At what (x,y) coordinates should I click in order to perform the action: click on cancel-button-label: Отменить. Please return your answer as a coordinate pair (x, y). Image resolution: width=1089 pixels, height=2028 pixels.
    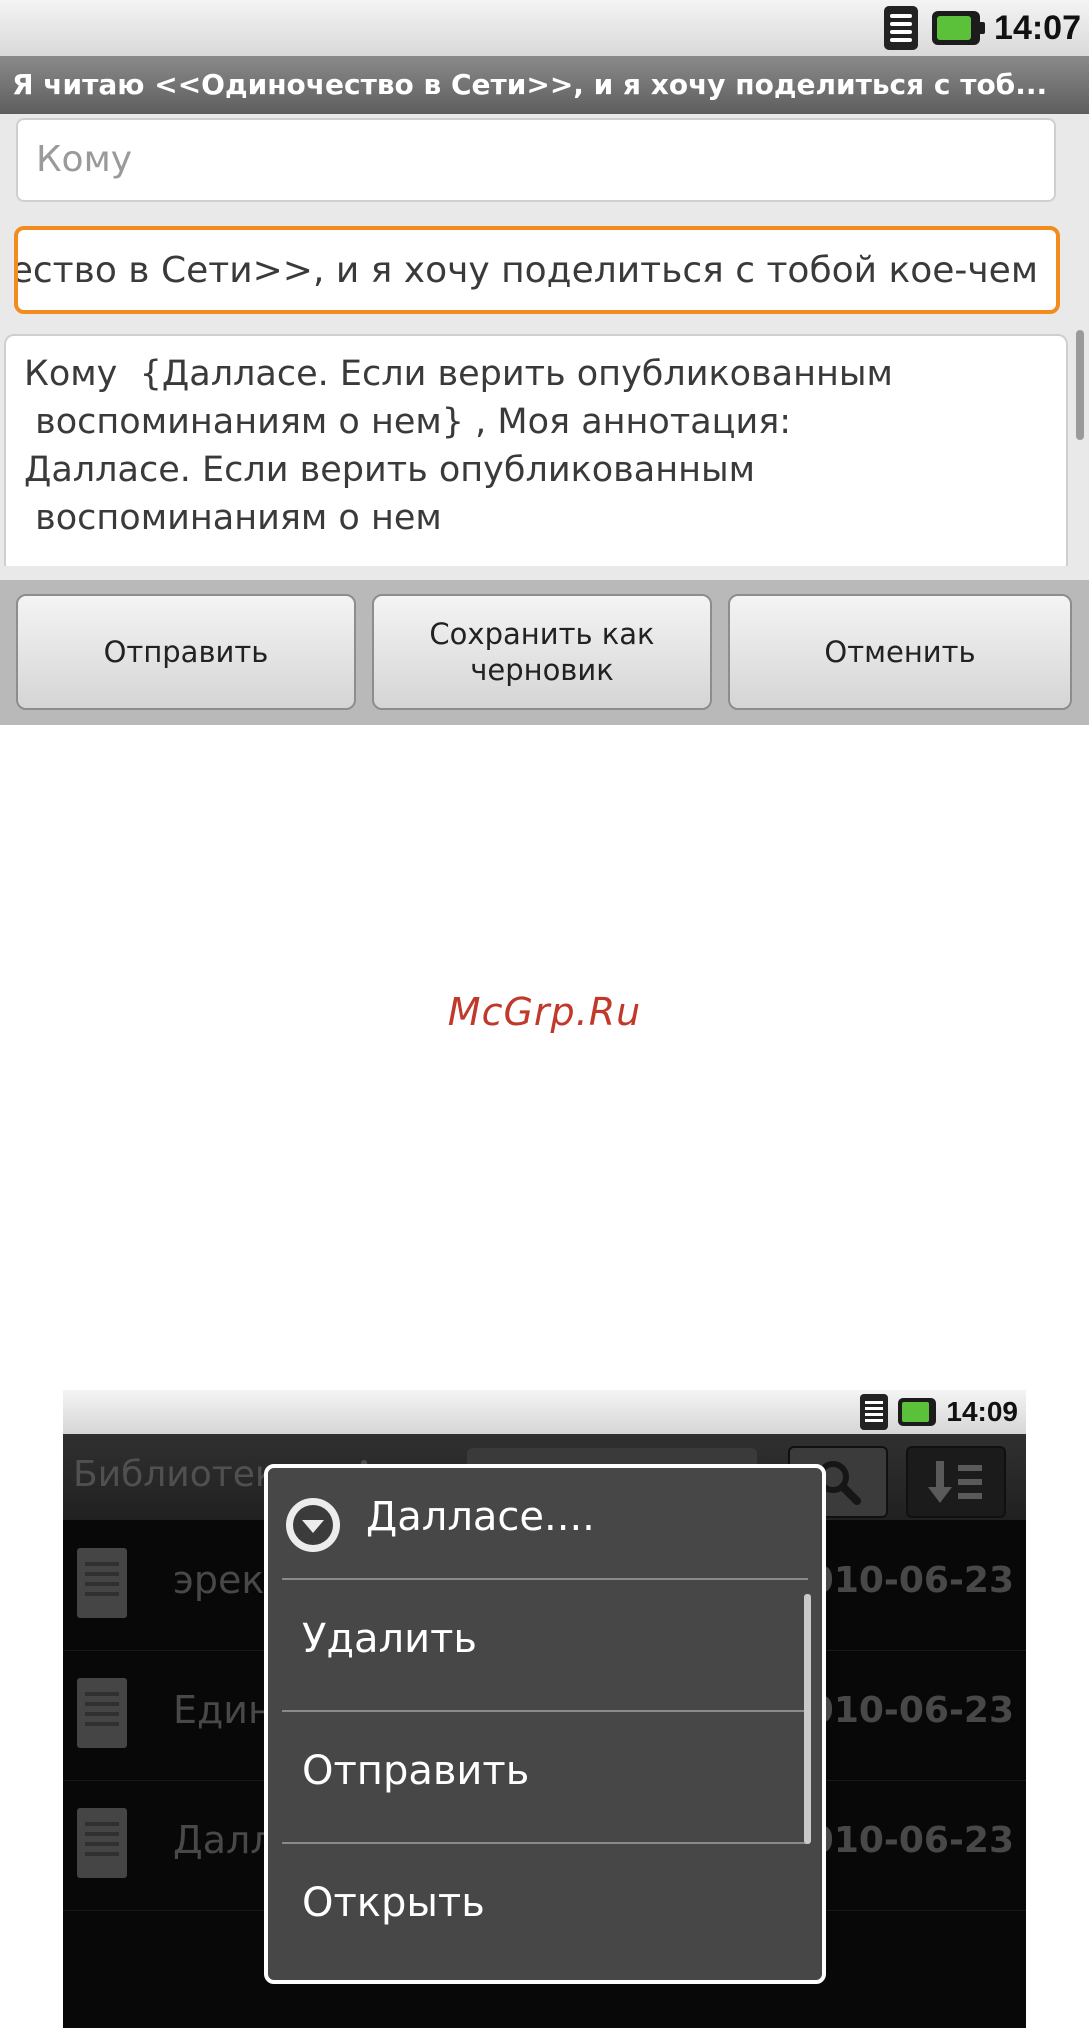
    Looking at the image, I should click on (900, 652).